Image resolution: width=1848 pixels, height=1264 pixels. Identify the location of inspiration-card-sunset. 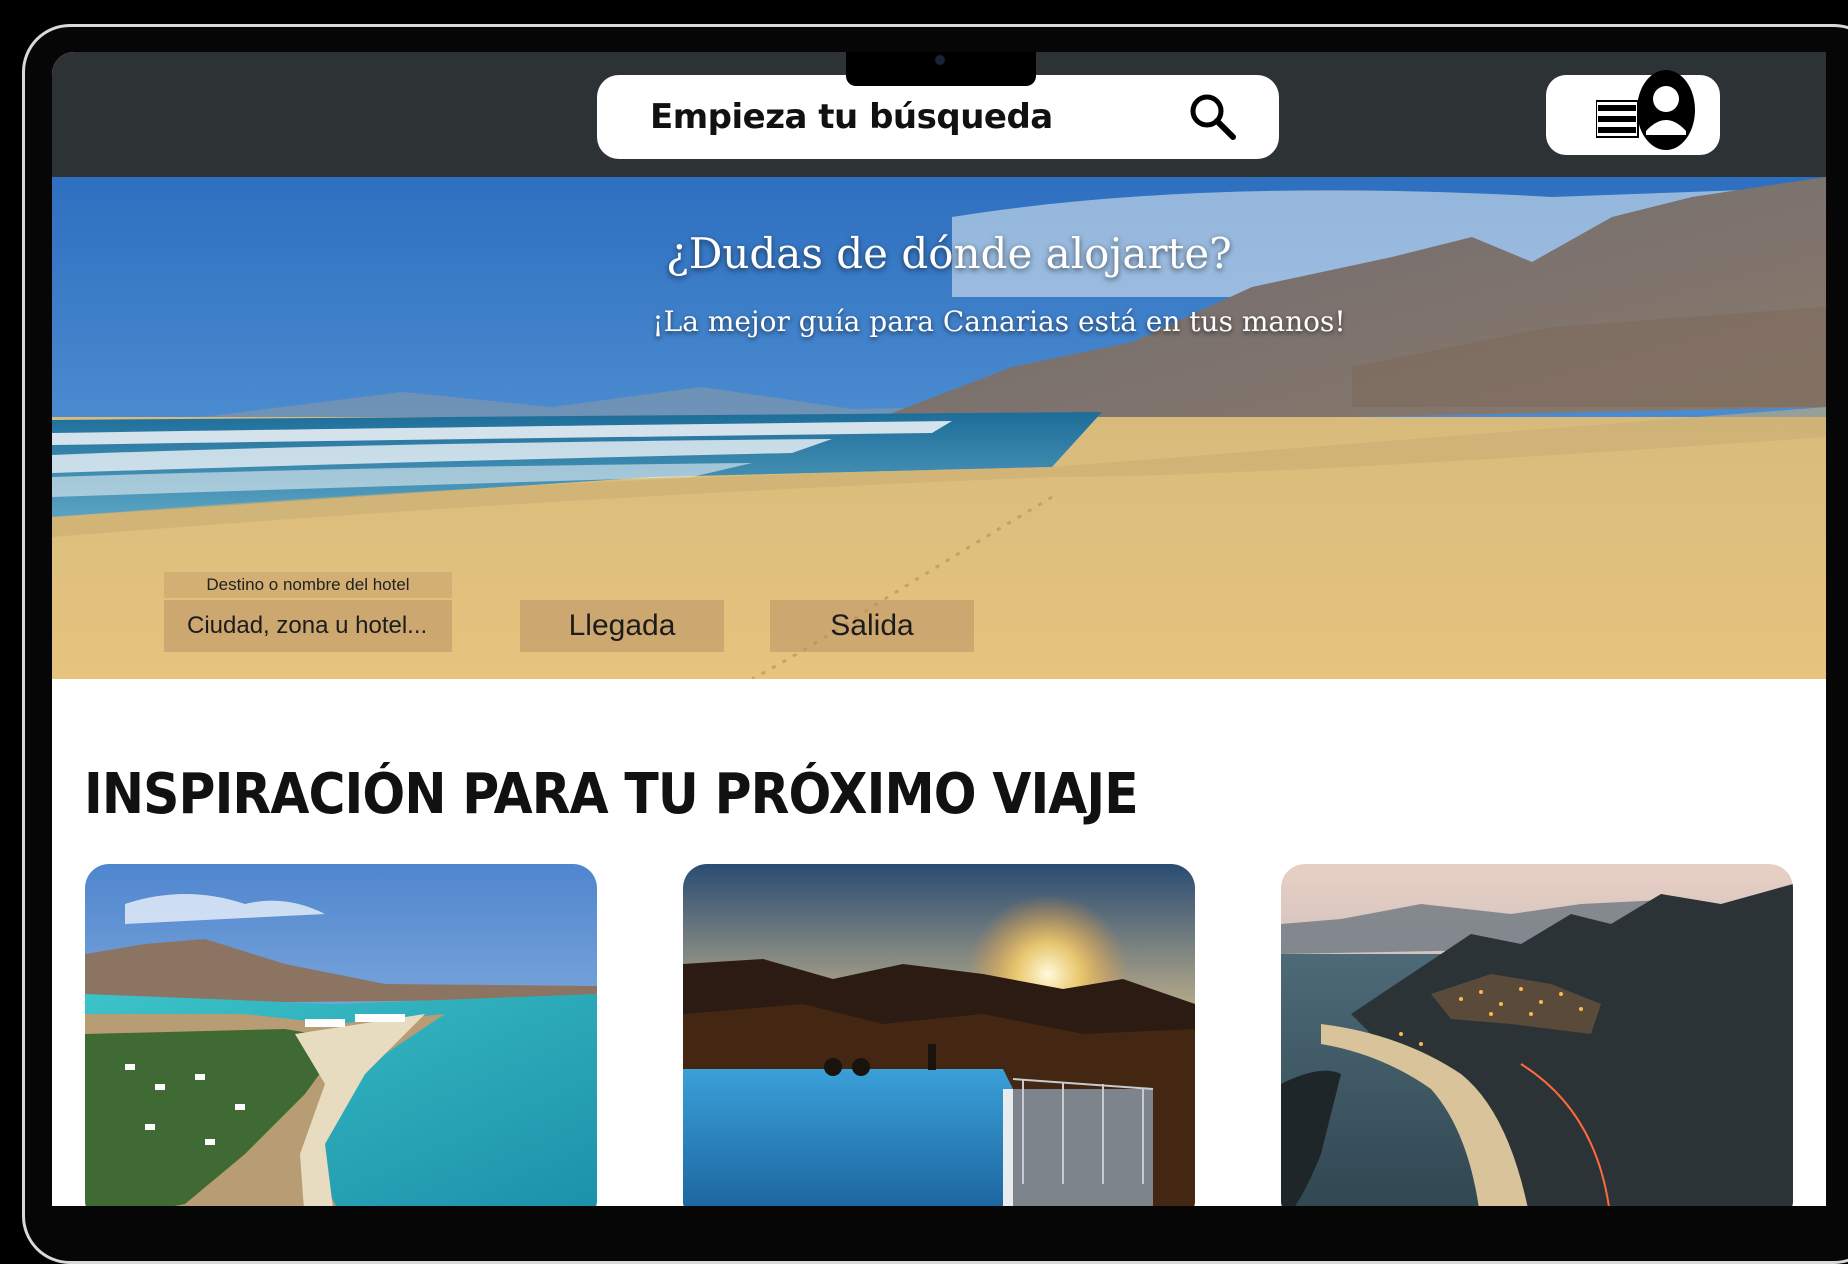
(939, 1035).